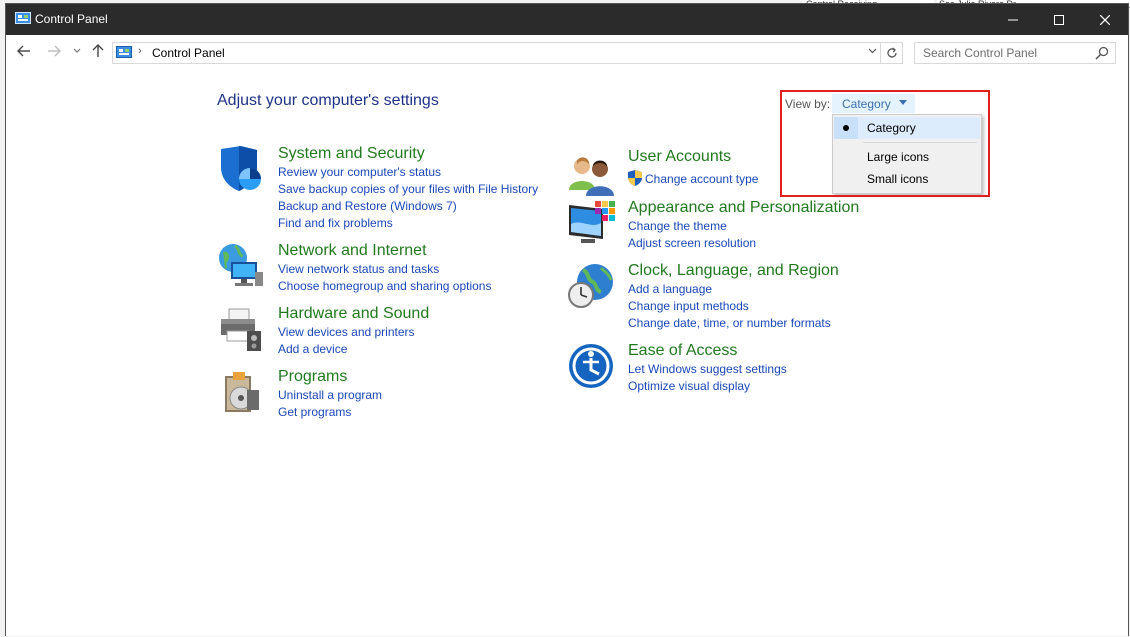  I want to click on arrow-up-icon, so click(98, 50).